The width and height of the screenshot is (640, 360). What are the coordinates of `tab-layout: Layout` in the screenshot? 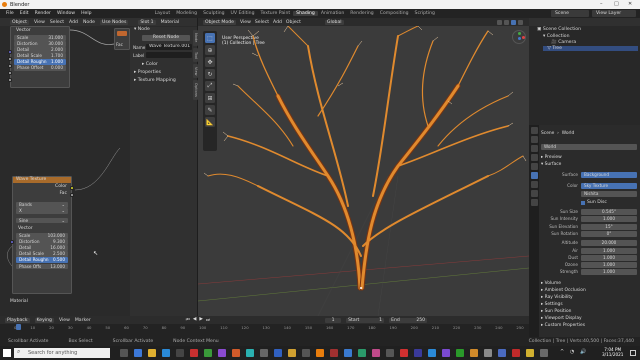 It's located at (163, 13).